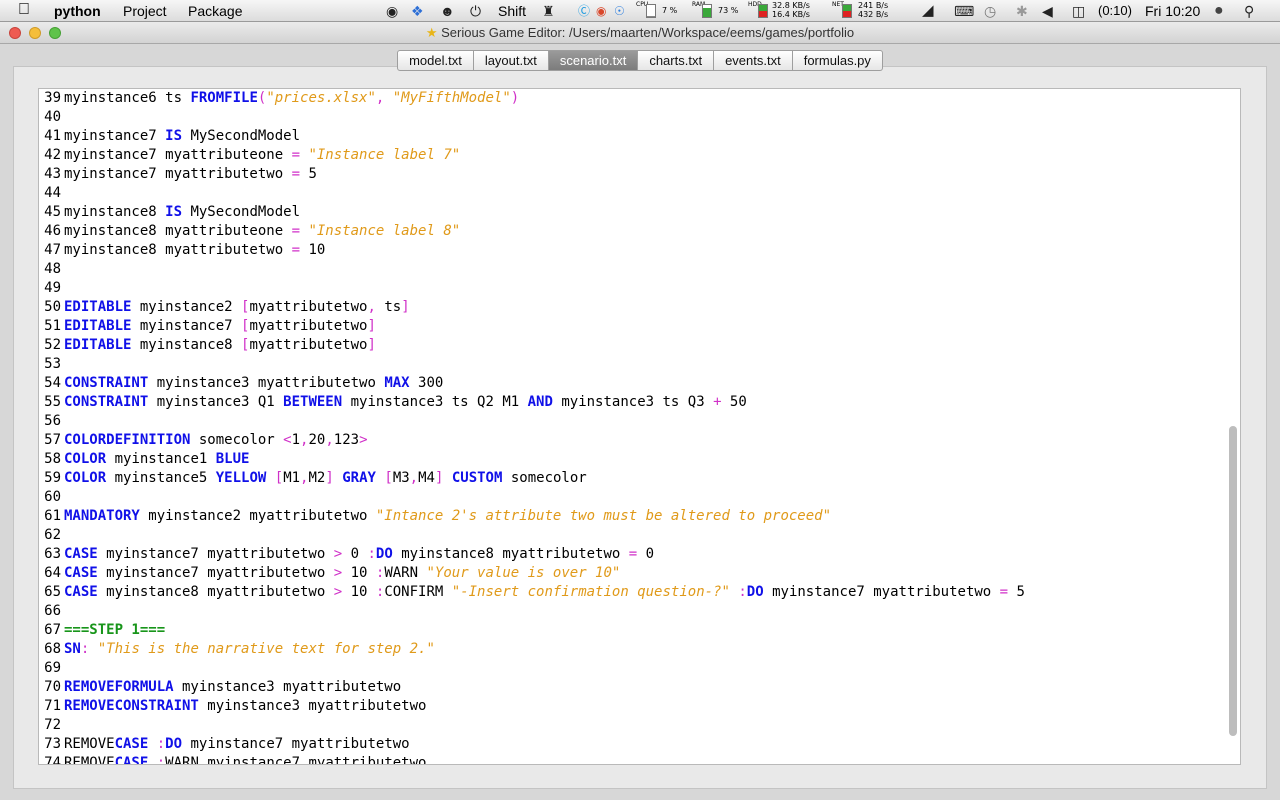 The image size is (1280, 800). Describe the element at coordinates (85, 459) in the screenshot. I see `keyword-token: COLOR` at that location.